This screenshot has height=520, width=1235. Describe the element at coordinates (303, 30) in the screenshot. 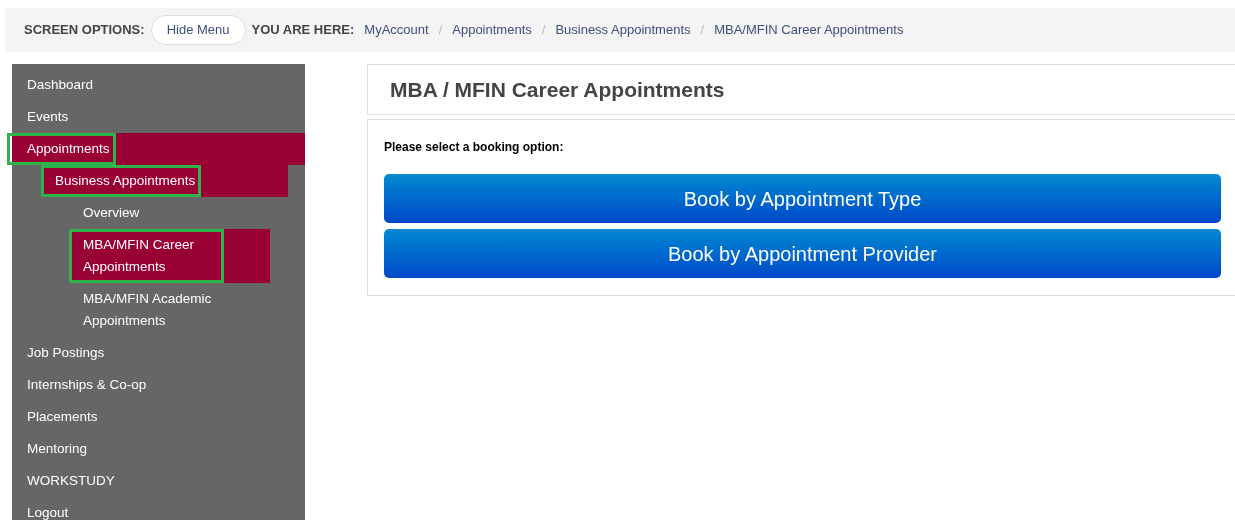

I see `breadcrumb-label: YOU ARE HERE:` at that location.